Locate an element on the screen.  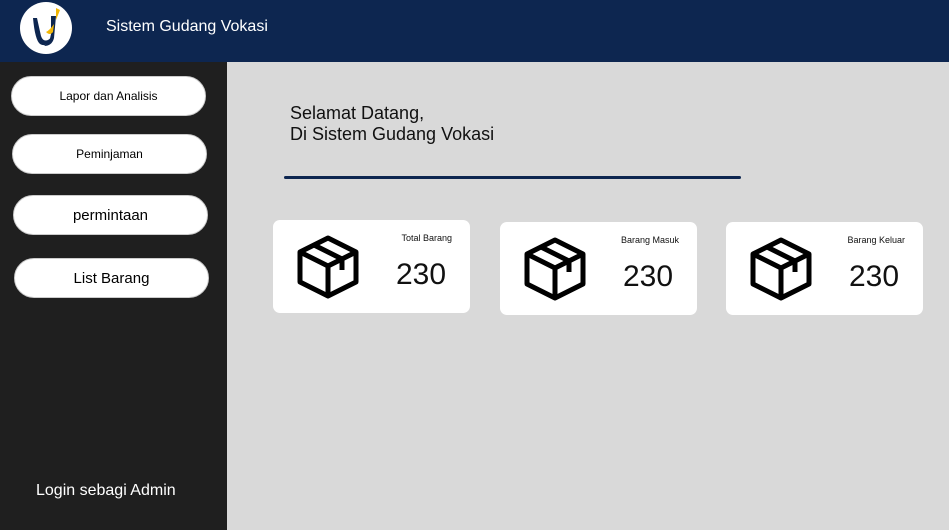
sidebar-item-peminjaman: Peminjaman is located at coordinates (109, 154).